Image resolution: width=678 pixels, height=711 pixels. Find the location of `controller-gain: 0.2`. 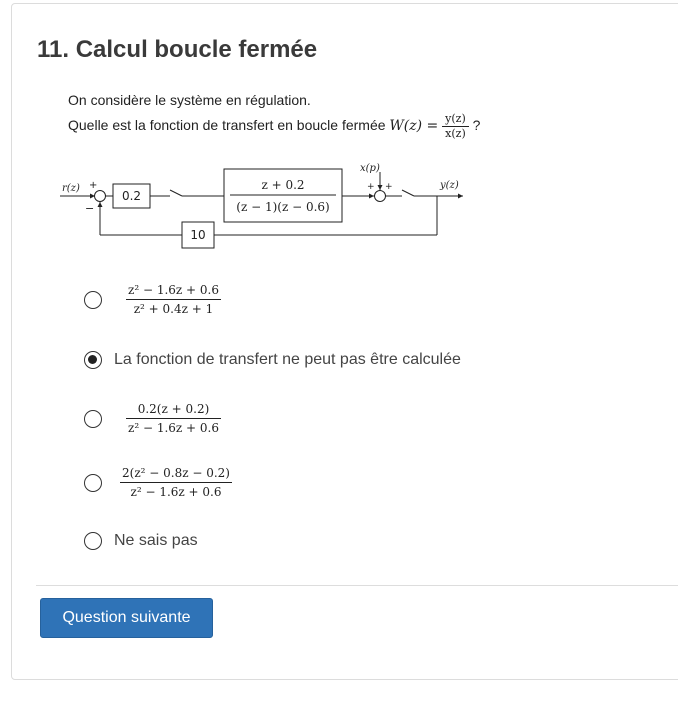

controller-gain: 0.2 is located at coordinates (131, 196).